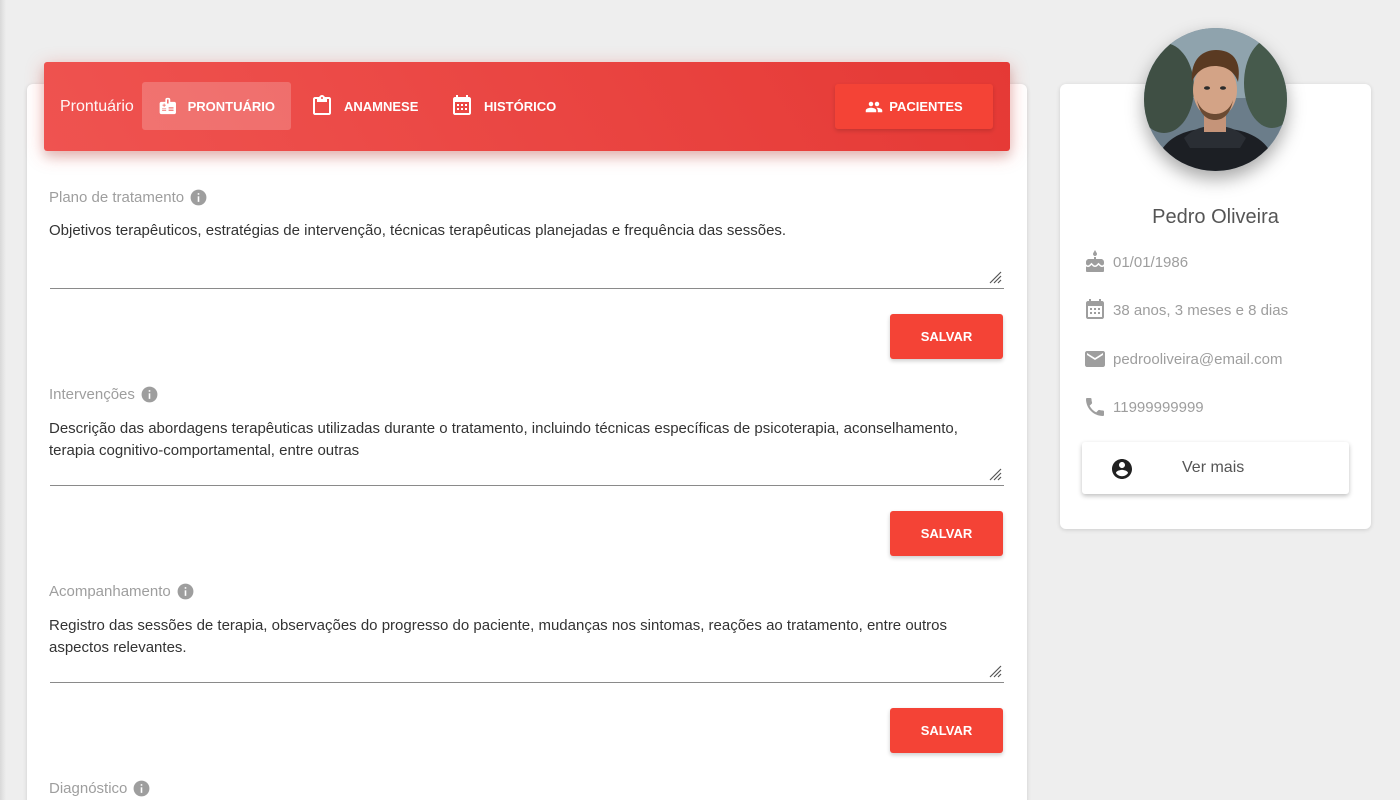 This screenshot has height=800, width=1400. I want to click on pacientes-button: PACIENTES, so click(914, 106).